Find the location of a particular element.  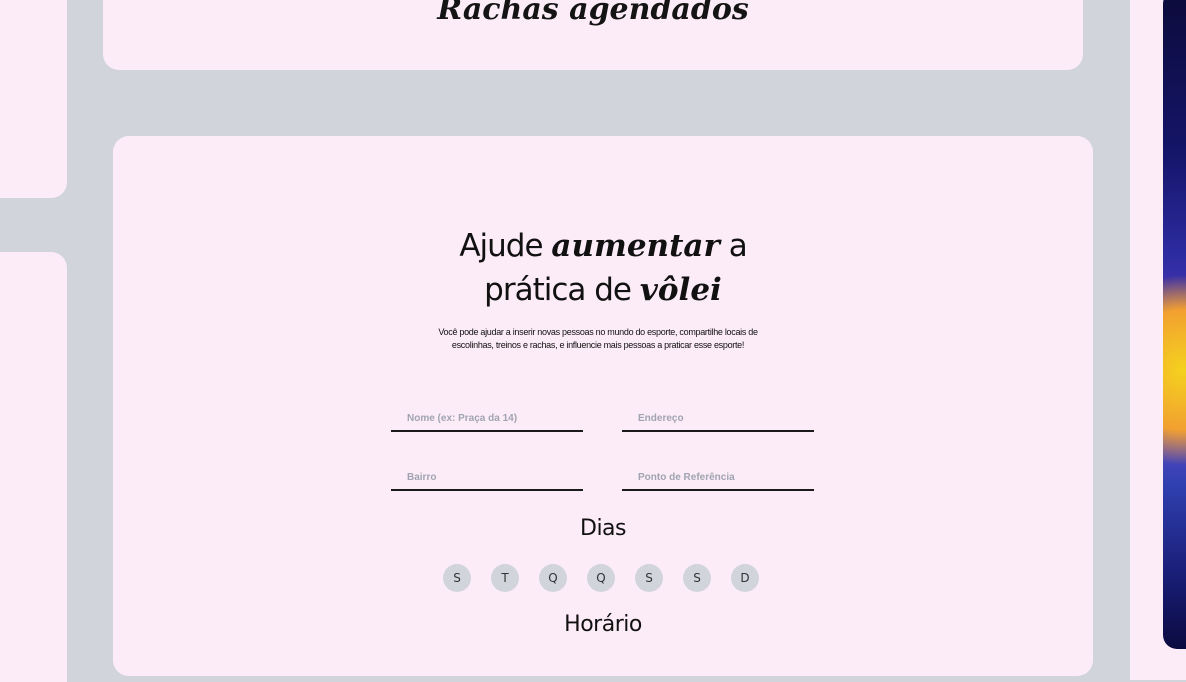

day-button-tuesday: T is located at coordinates (505, 578).